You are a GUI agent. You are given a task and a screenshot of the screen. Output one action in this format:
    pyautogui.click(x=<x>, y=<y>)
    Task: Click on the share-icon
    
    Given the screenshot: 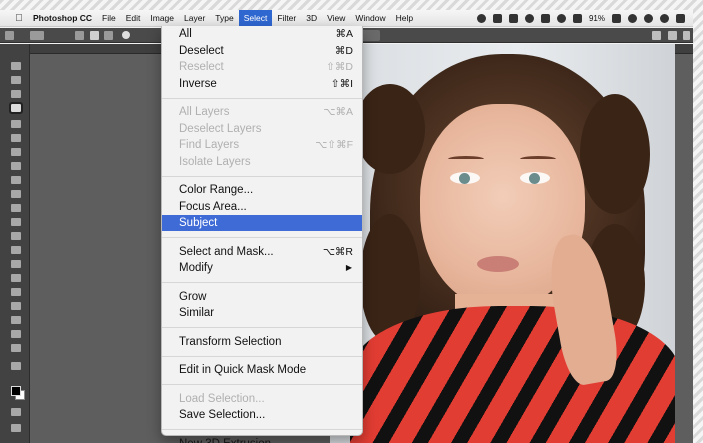 What is the action you would take?
    pyautogui.click(x=686, y=35)
    